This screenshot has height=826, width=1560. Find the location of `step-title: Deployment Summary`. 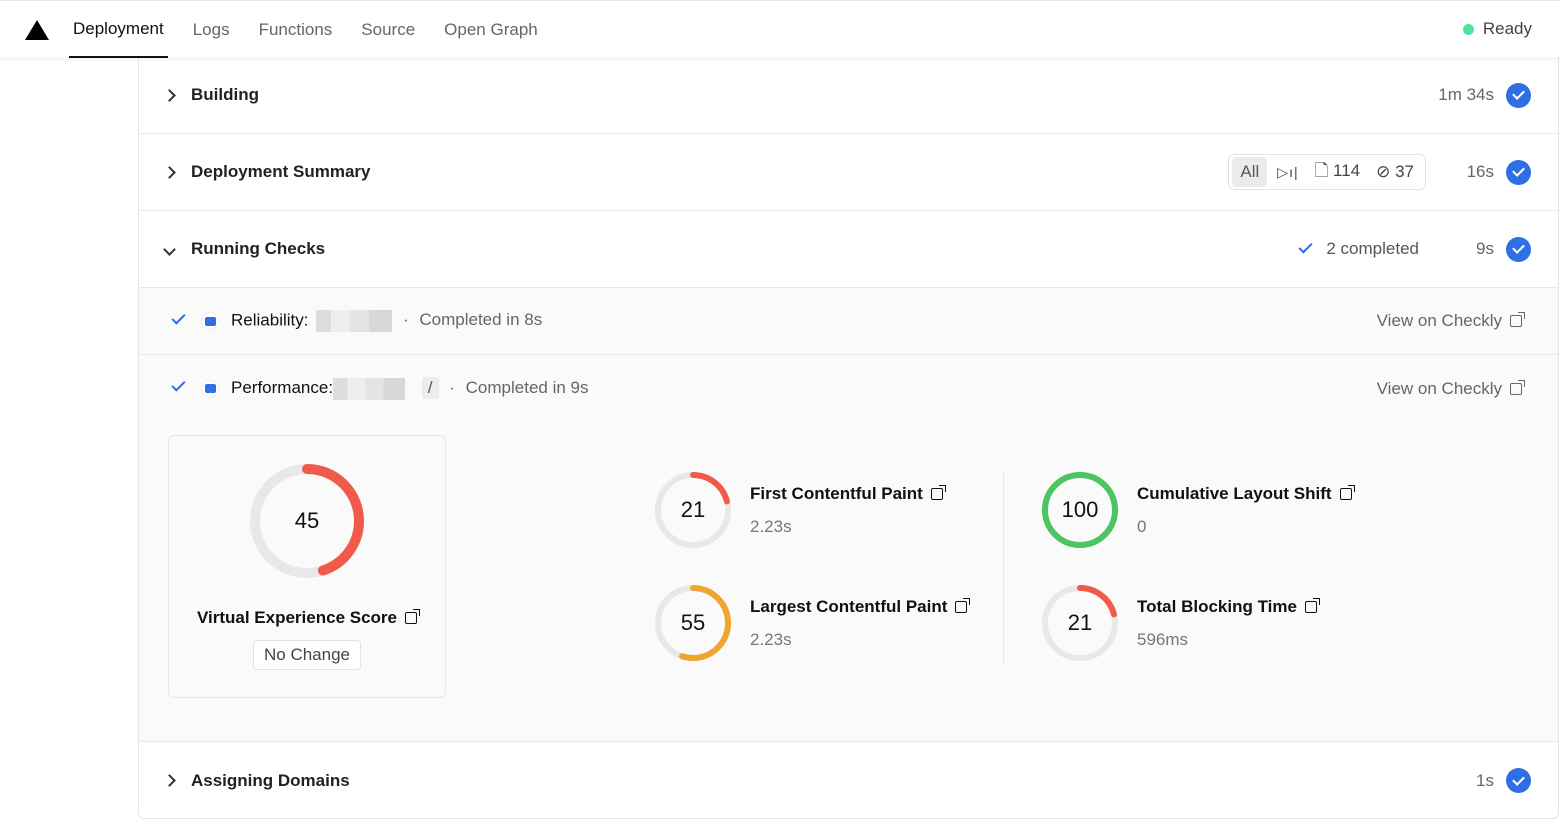

step-title: Deployment Summary is located at coordinates (281, 171).